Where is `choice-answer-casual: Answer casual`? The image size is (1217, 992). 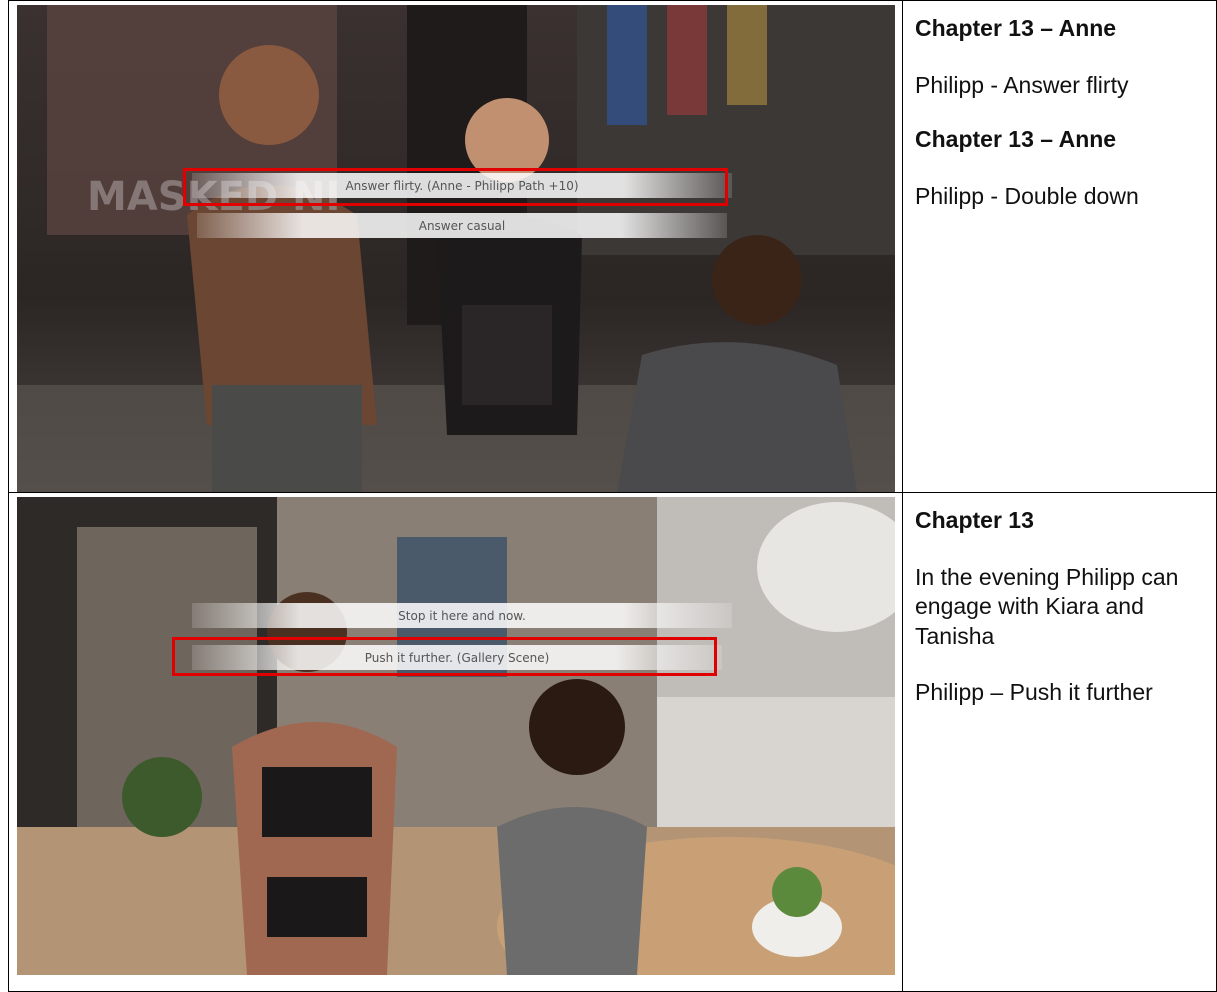 choice-answer-casual: Answer casual is located at coordinates (462, 225).